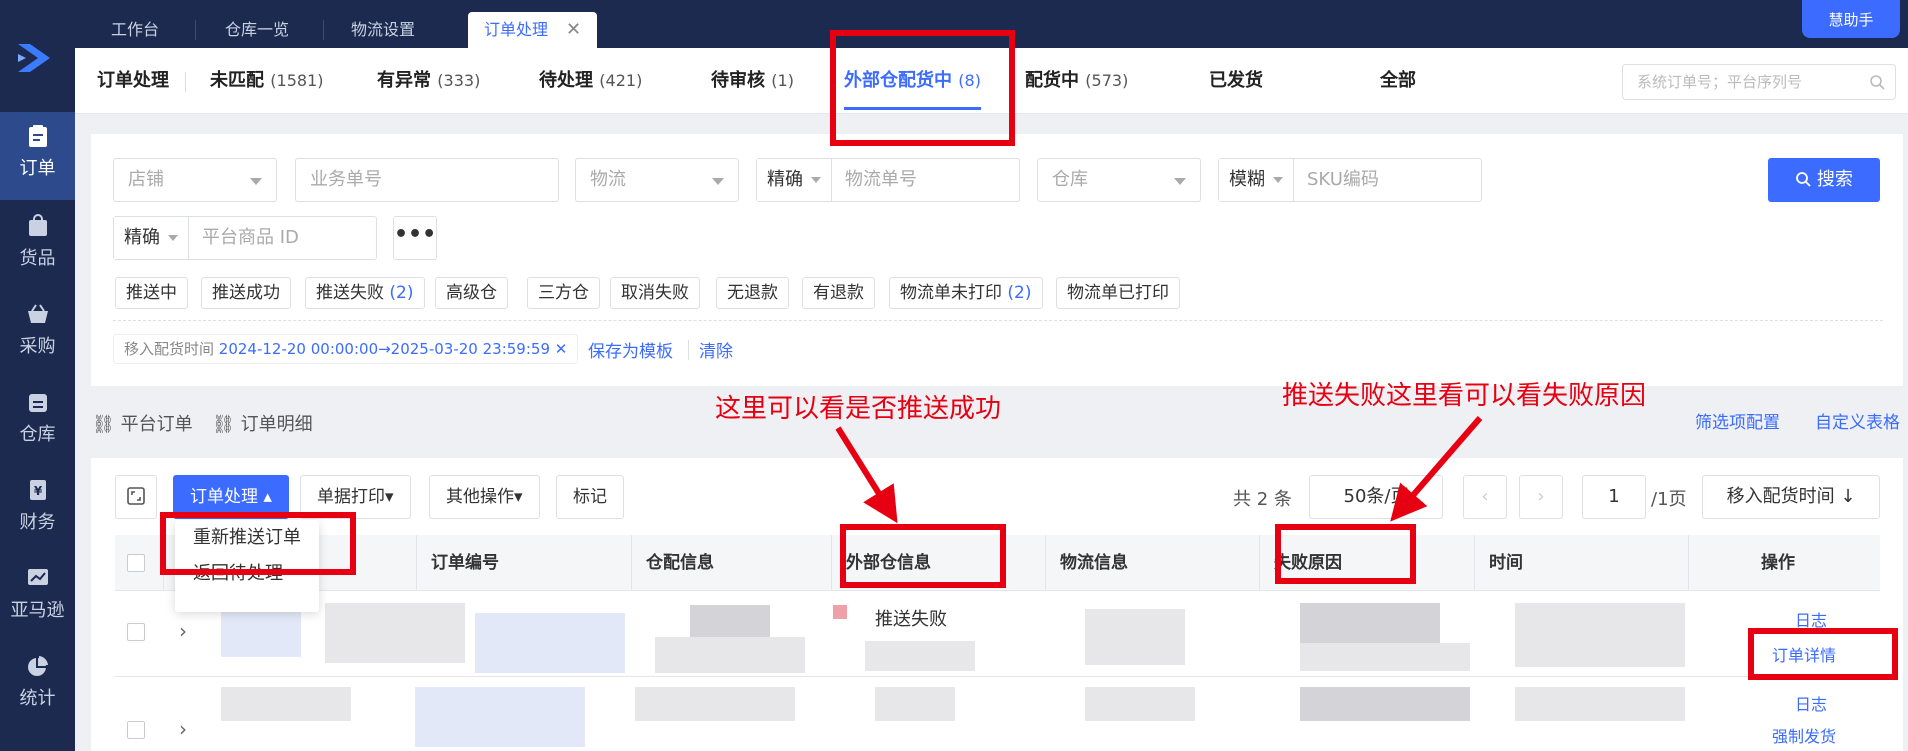 This screenshot has height=751, width=1908. What do you see at coordinates (1159, 470) in the screenshot?
I see `annotation-arrows` at bounding box center [1159, 470].